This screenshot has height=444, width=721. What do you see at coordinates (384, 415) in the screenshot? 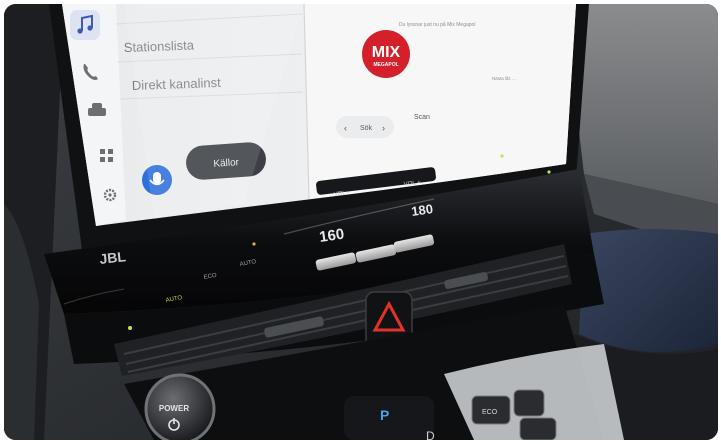
I see `gear-p: P` at bounding box center [384, 415].